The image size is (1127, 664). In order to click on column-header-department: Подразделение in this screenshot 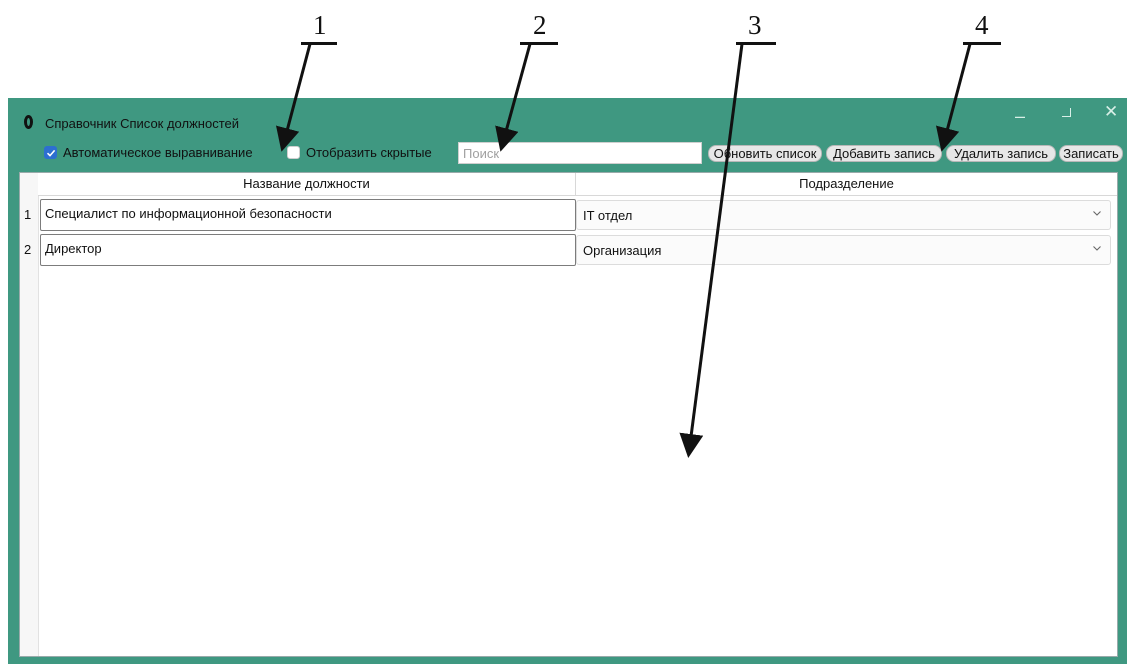, I will do `click(846, 184)`.